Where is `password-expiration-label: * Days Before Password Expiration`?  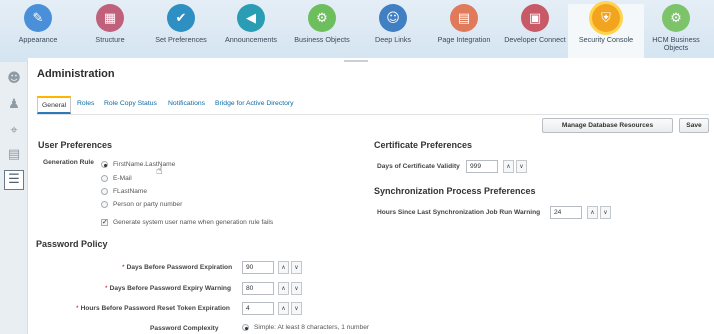 password-expiration-label: * Days Before Password Expiration is located at coordinates (177, 267).